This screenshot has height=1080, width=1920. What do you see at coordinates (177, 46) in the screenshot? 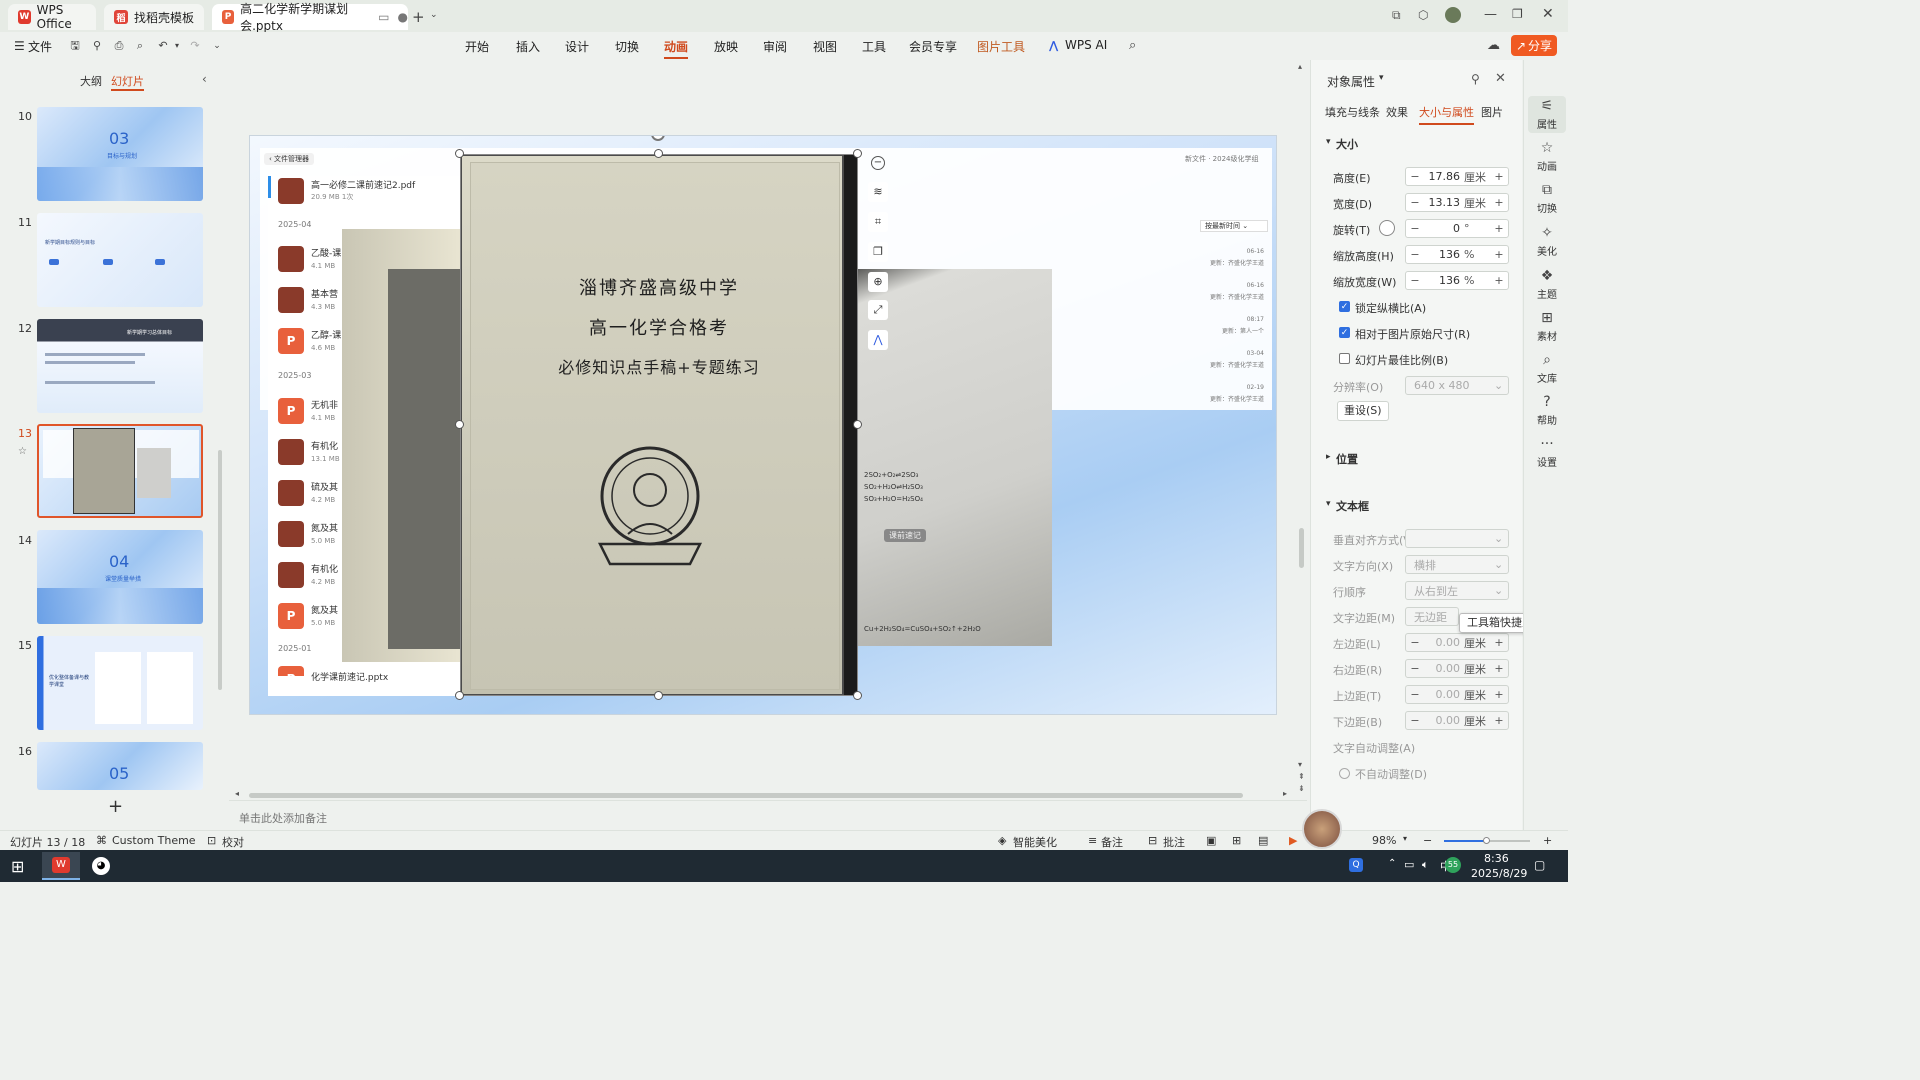
I see `undo-dropdown-icon: ▾` at bounding box center [177, 46].